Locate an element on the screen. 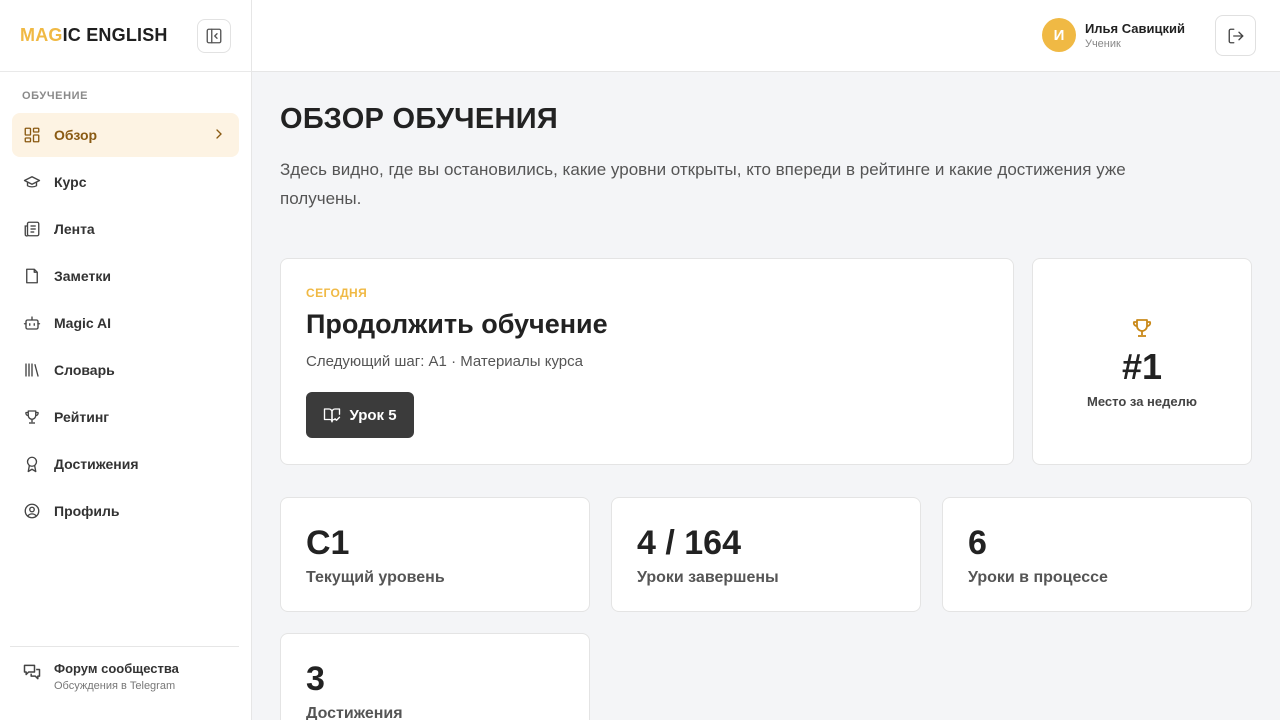  stat-label: Достижения is located at coordinates (354, 712).